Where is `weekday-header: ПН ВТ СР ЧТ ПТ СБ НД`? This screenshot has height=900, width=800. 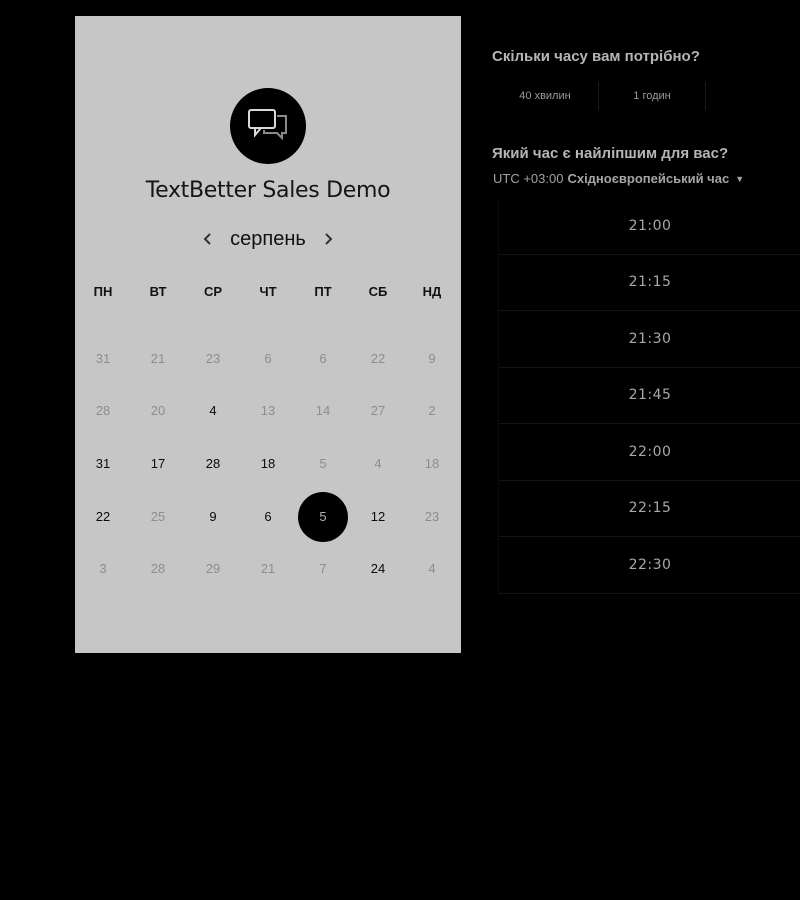
weekday-header: ПН ВТ СР ЧТ ПТ СБ НД is located at coordinates (268, 294).